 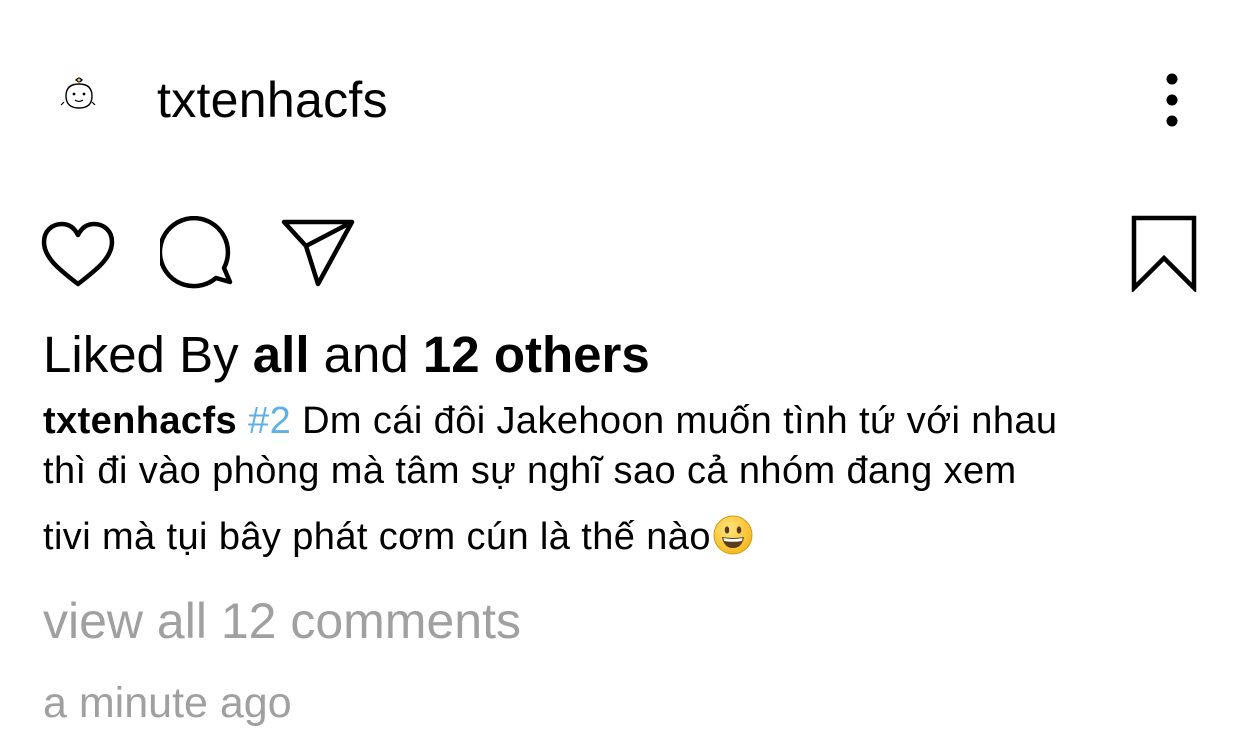 What do you see at coordinates (269, 421) in the screenshot?
I see `caption-hashtag: #2` at bounding box center [269, 421].